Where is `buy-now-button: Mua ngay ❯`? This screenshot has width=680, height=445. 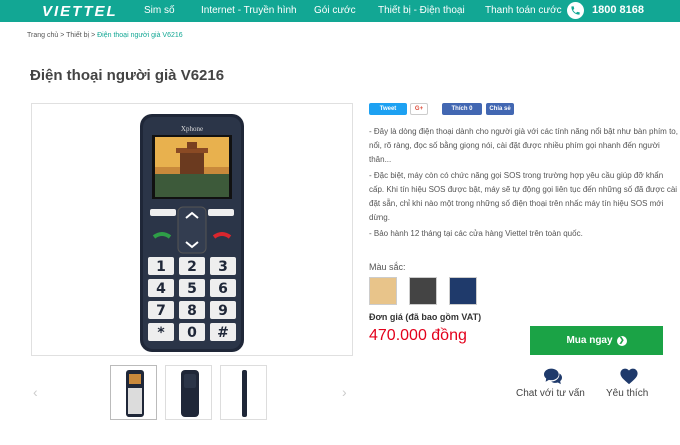
buy-now-button: Mua ngay ❯ is located at coordinates (596, 340).